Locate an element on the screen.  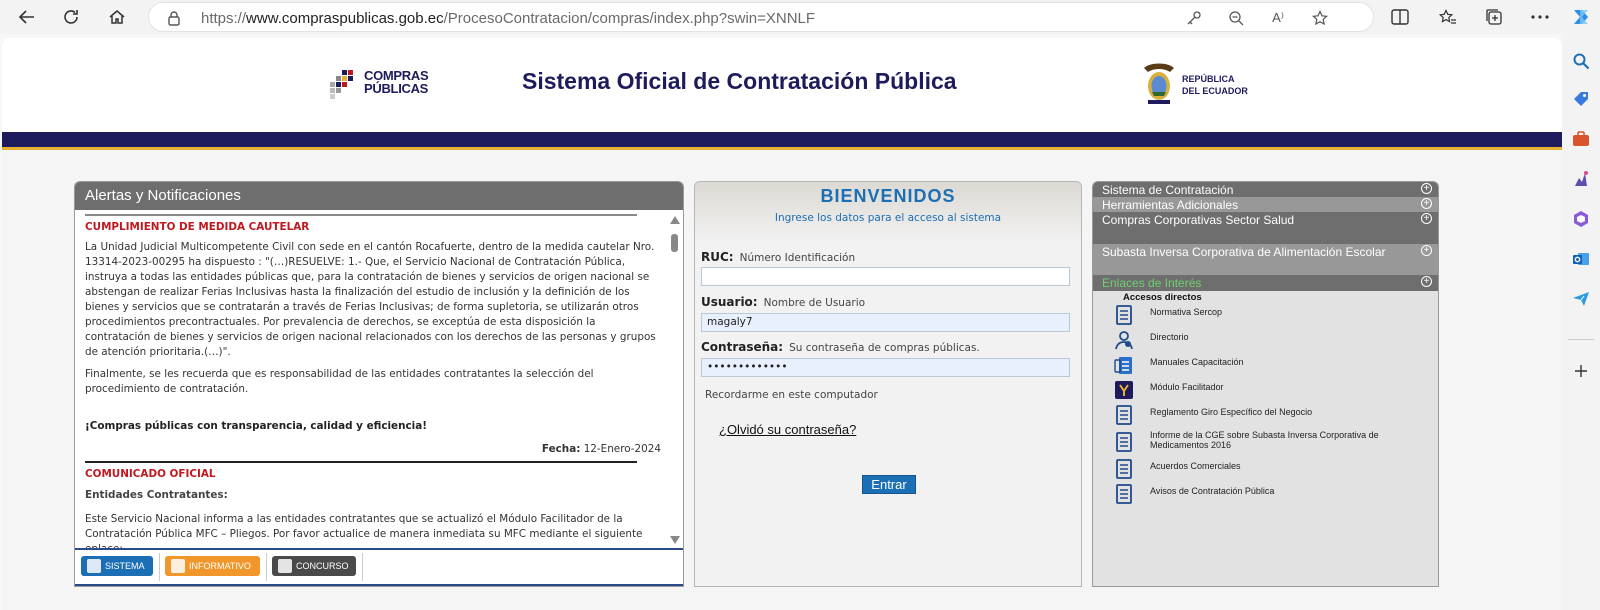
outlook-icon is located at coordinates (1581, 259).